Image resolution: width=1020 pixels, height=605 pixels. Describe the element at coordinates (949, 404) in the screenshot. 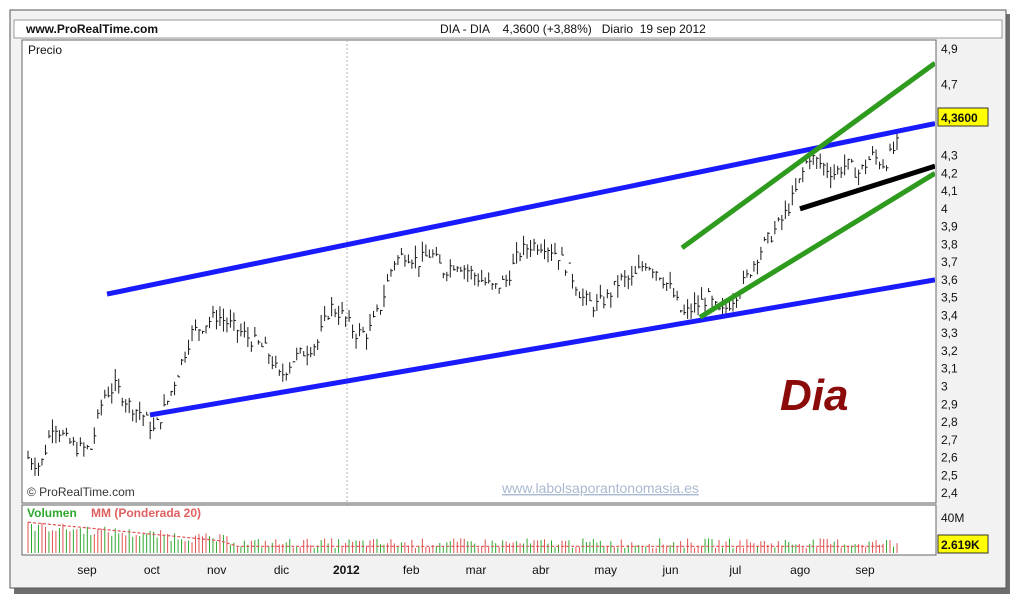

I see `y-tick-label: 2,9` at that location.